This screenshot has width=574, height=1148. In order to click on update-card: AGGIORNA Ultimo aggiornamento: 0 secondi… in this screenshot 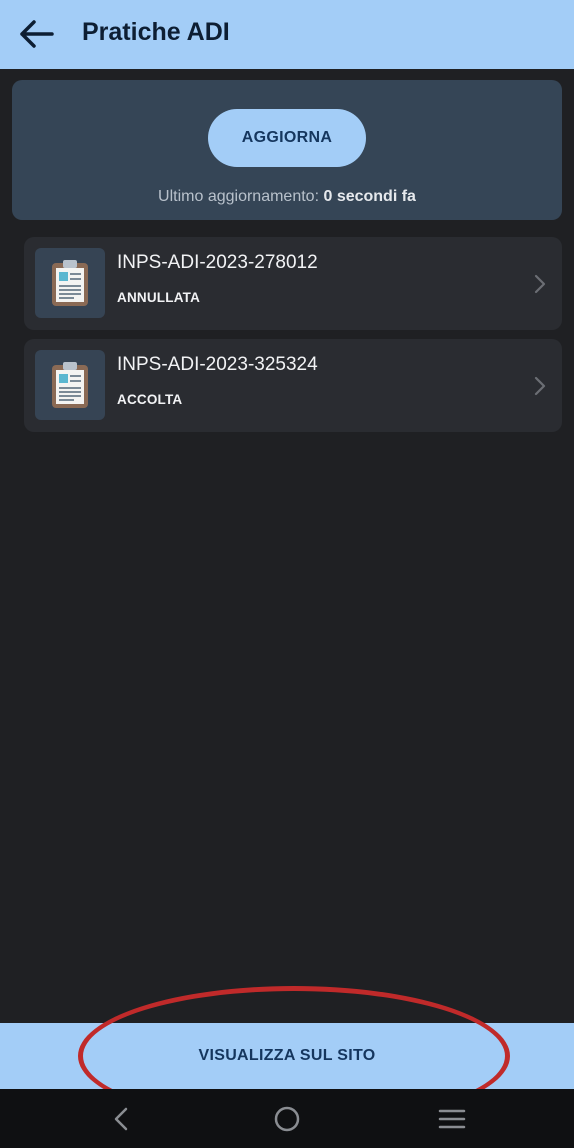, I will do `click(287, 150)`.